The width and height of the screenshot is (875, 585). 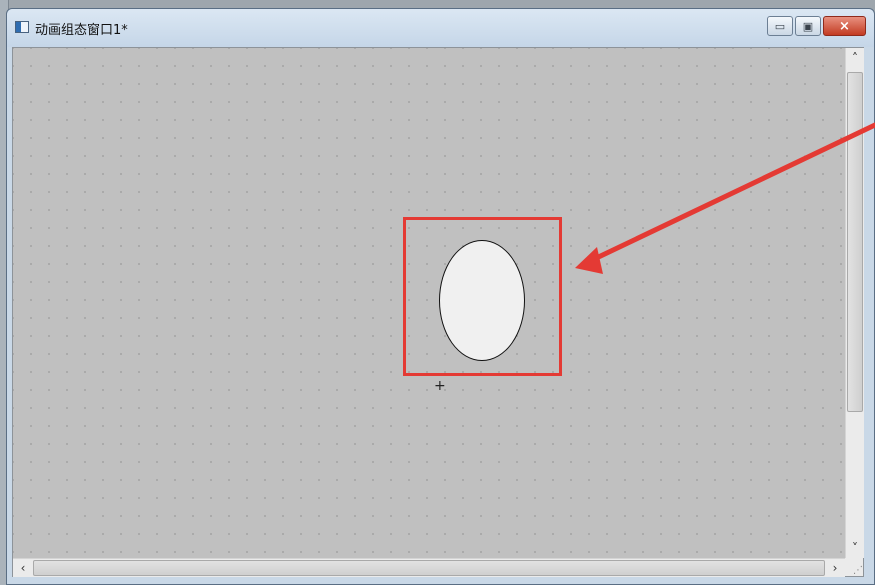 I want to click on horizontal-scroll-thumb, so click(x=429, y=568).